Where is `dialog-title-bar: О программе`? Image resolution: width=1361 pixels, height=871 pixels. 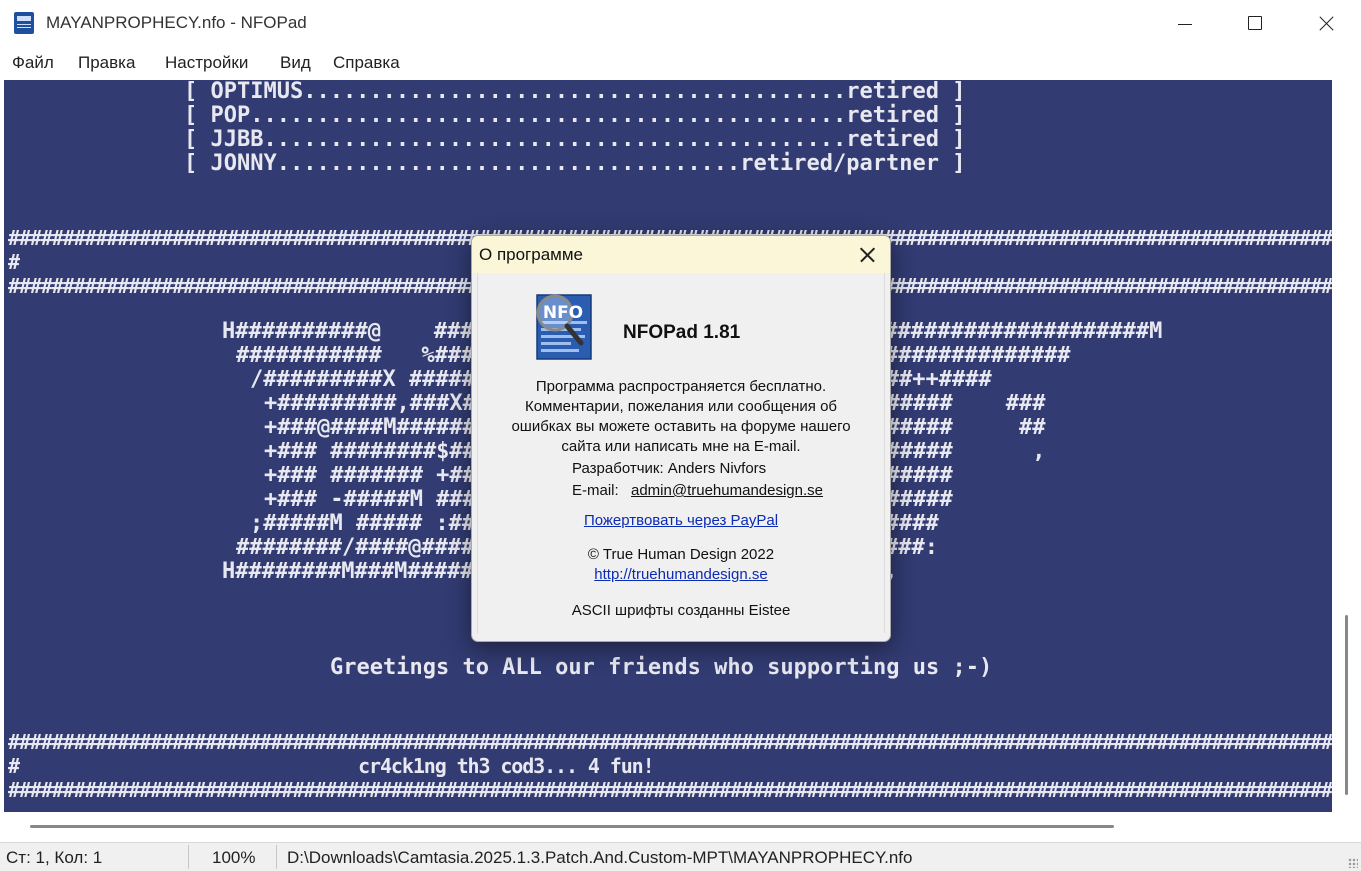
dialog-title-bar: О программе is located at coordinates (681, 254).